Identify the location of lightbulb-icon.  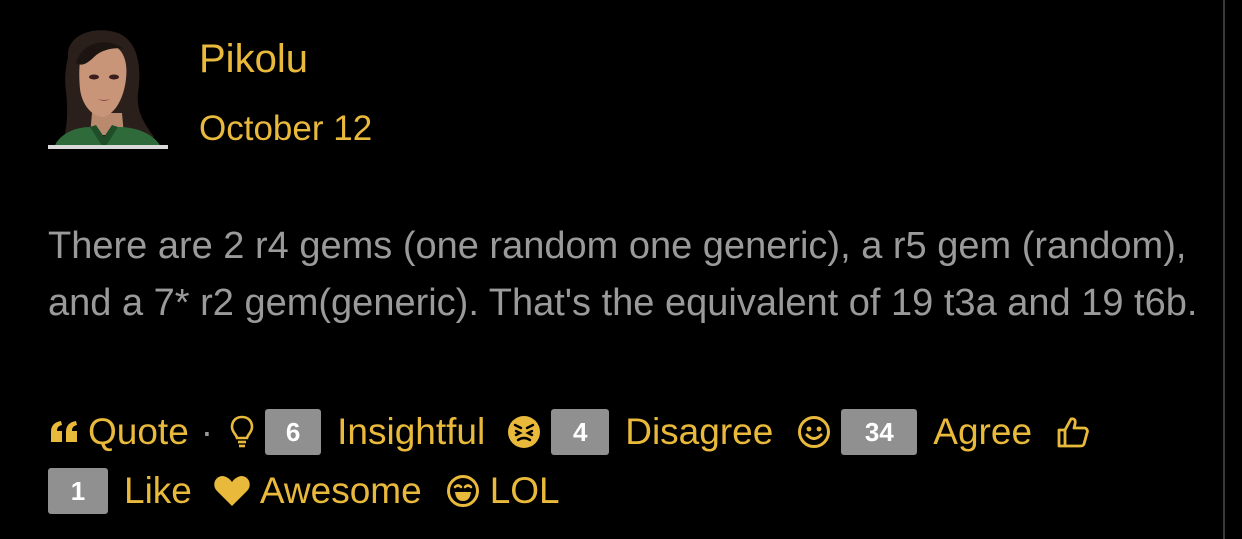
(242, 432).